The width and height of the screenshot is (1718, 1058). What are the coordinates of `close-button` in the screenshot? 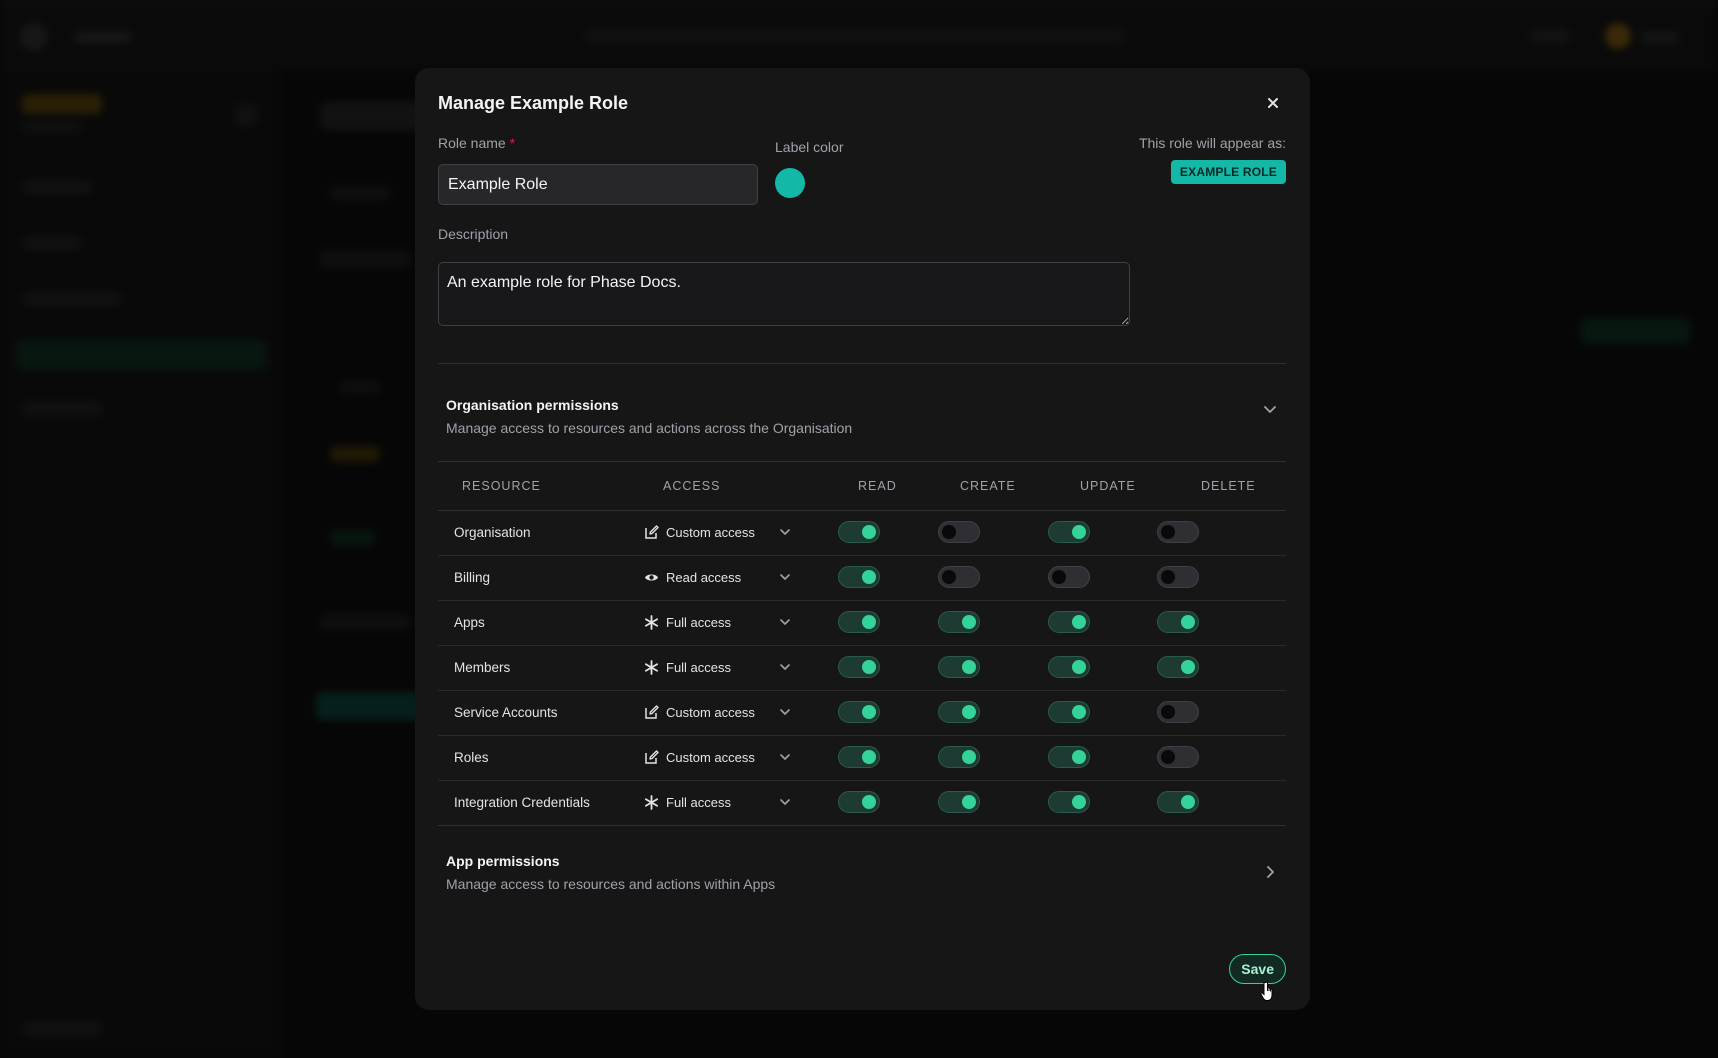 It's located at (1273, 103).